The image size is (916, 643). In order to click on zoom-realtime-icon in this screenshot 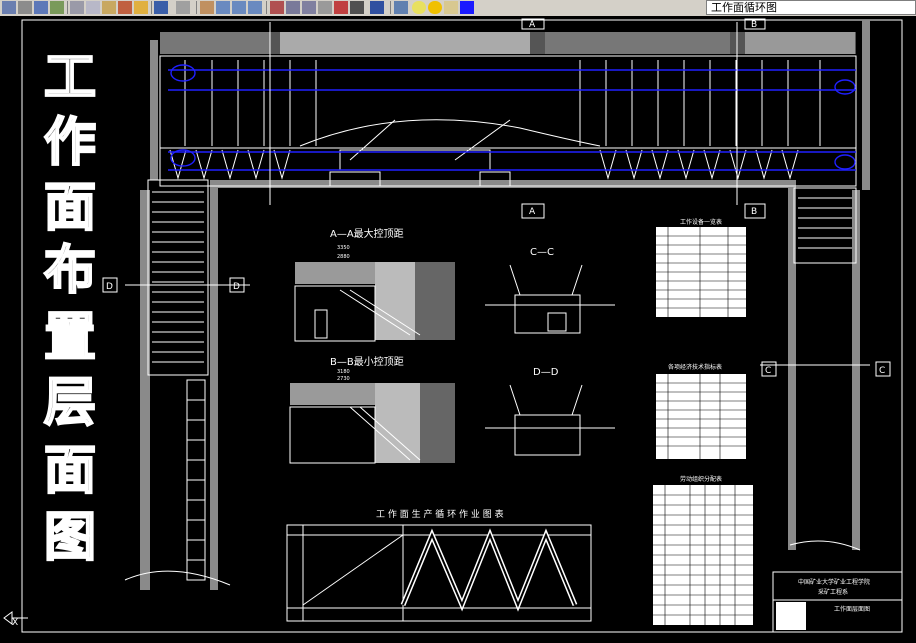, I will do `click(223, 7)`.